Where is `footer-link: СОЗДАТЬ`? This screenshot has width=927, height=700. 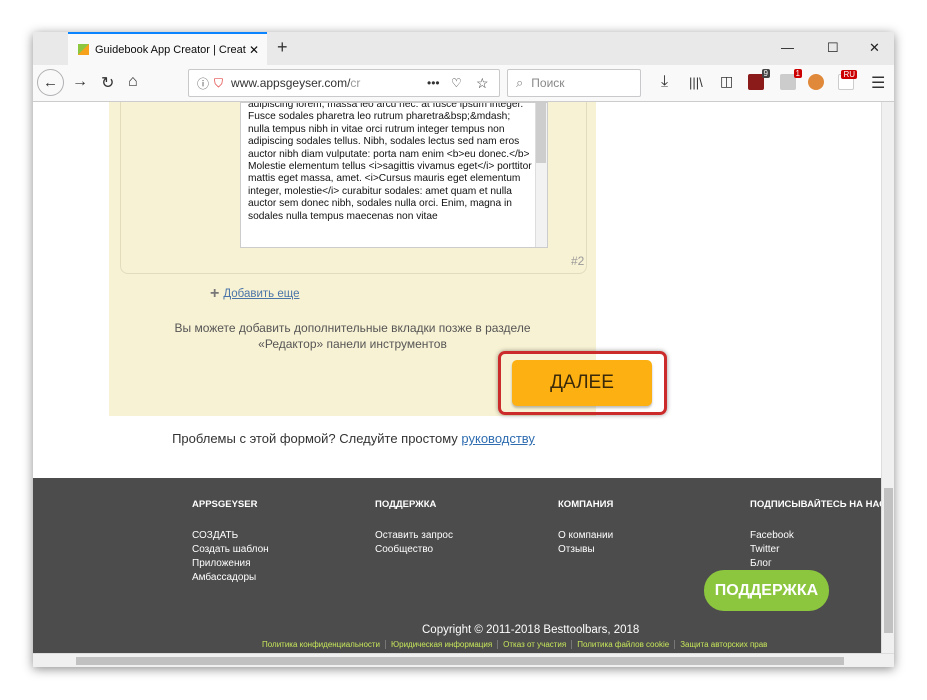
footer-link: СОЗДАТЬ is located at coordinates (230, 535).